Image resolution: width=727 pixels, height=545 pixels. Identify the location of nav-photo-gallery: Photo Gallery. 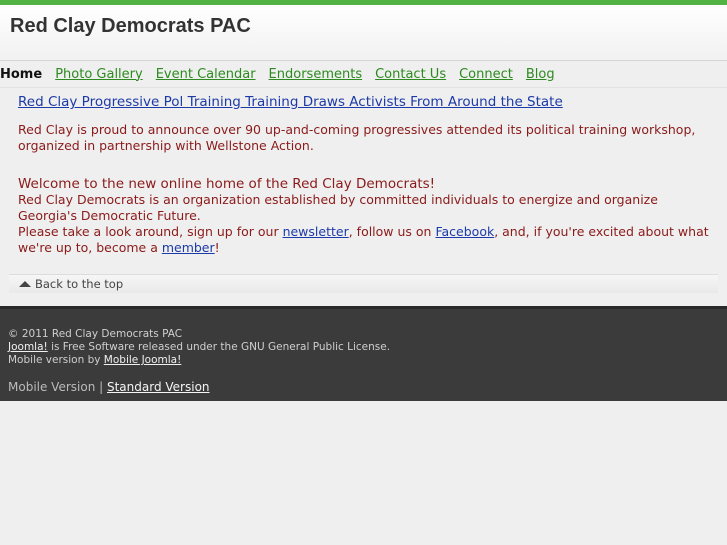
(99, 74).